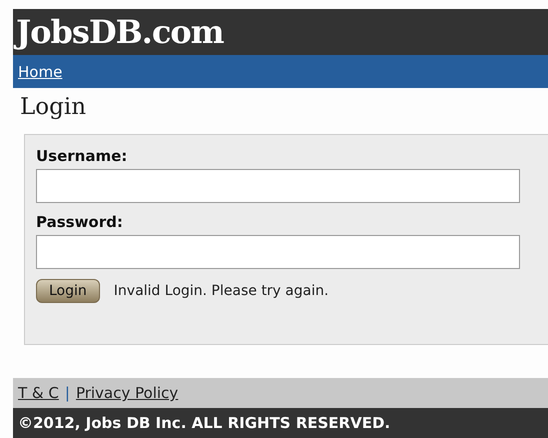 Image resolution: width=548 pixels, height=438 pixels. Describe the element at coordinates (80, 222) in the screenshot. I see `field-label: Password:` at that location.